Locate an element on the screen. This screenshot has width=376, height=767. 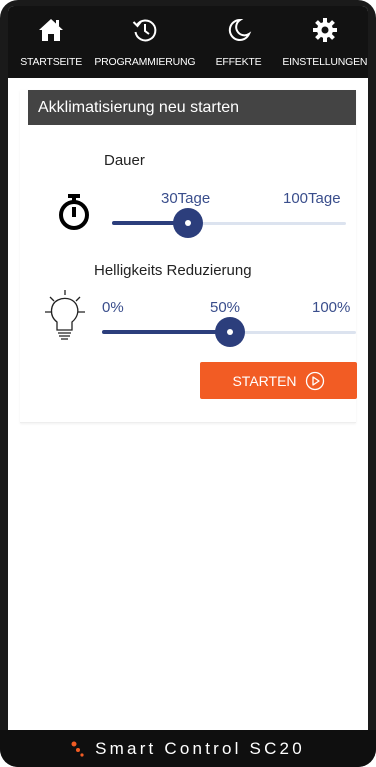
nav-label-effekte: EFFEKTE is located at coordinates (238, 62).